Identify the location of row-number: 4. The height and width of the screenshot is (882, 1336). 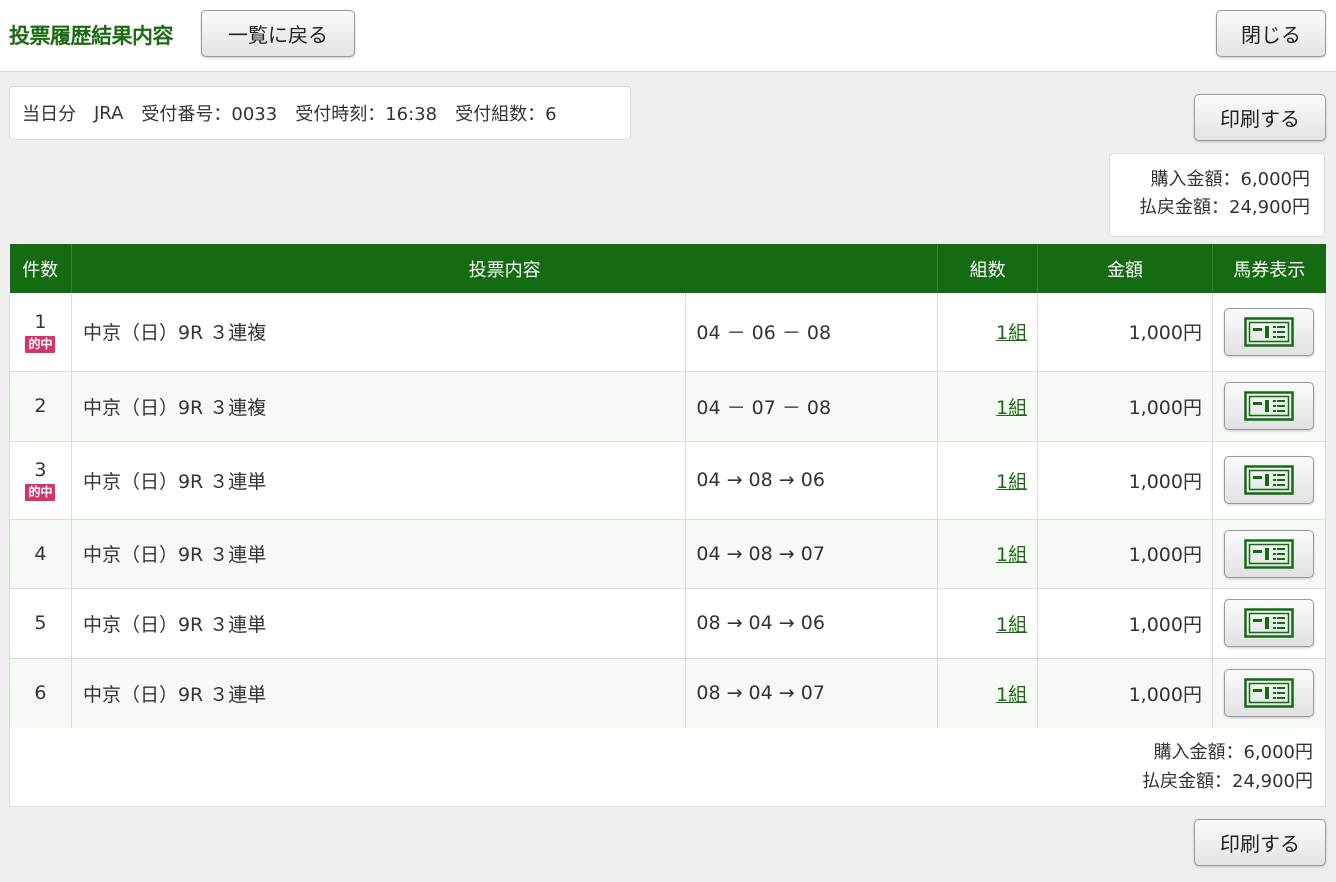
(40, 553).